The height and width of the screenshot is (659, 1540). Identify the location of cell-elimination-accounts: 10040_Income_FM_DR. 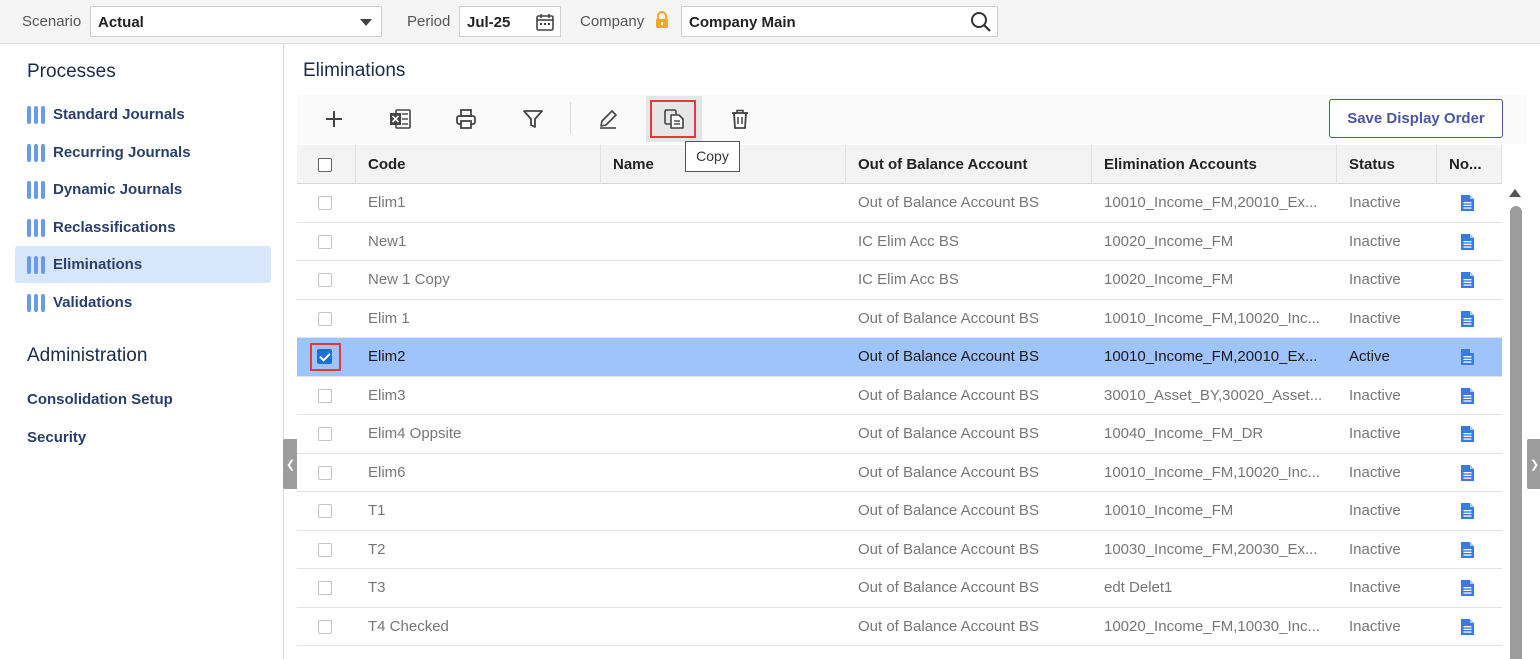
(1184, 433).